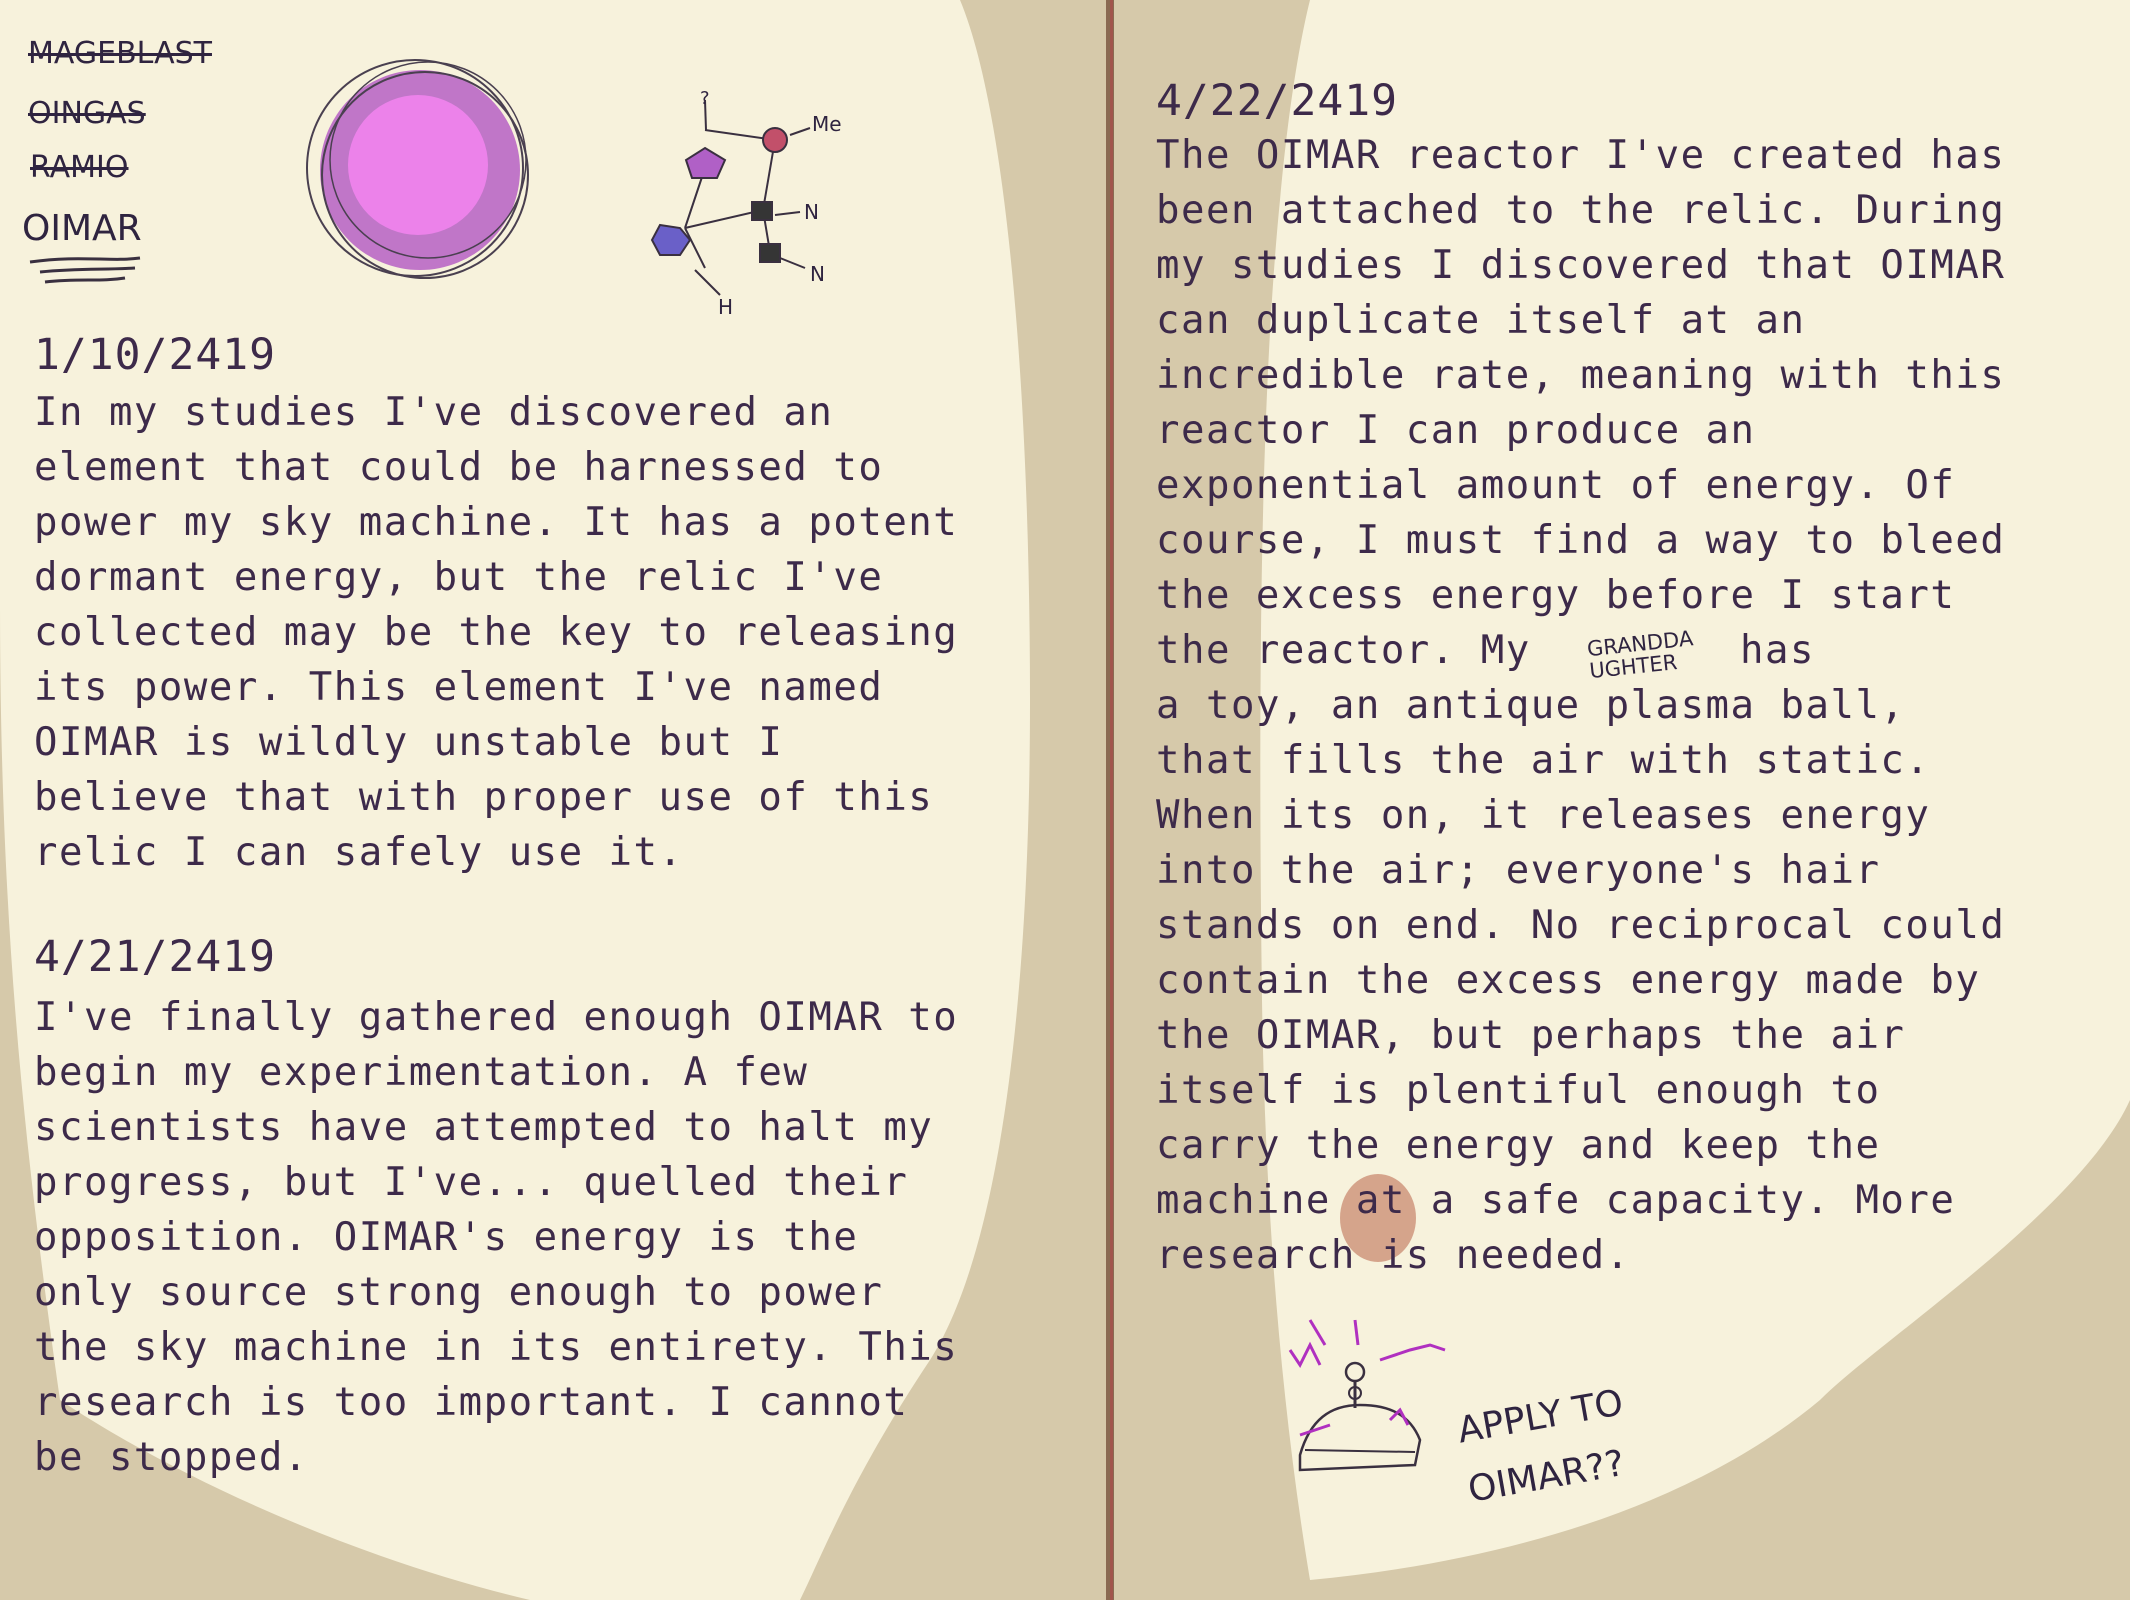 The image size is (2130, 1600). Describe the element at coordinates (79, 167) in the screenshot. I see `crossed-name-3: RAMIO` at that location.